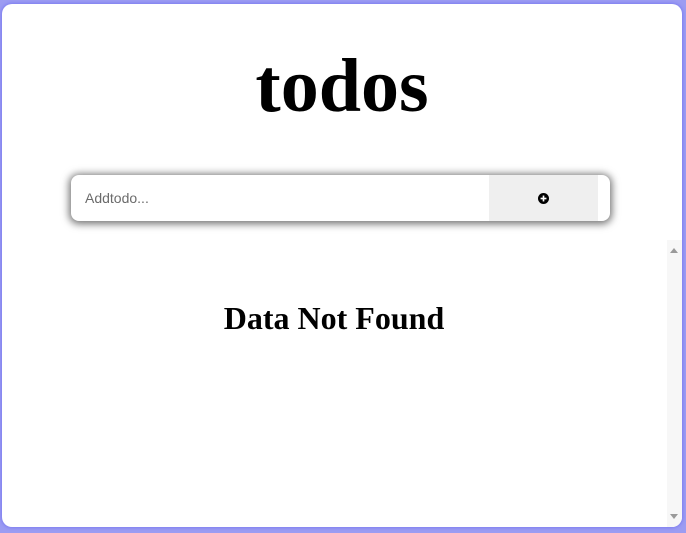 This screenshot has width=686, height=533. I want to click on empty-state-message: Data Not Found, so click(334, 318).